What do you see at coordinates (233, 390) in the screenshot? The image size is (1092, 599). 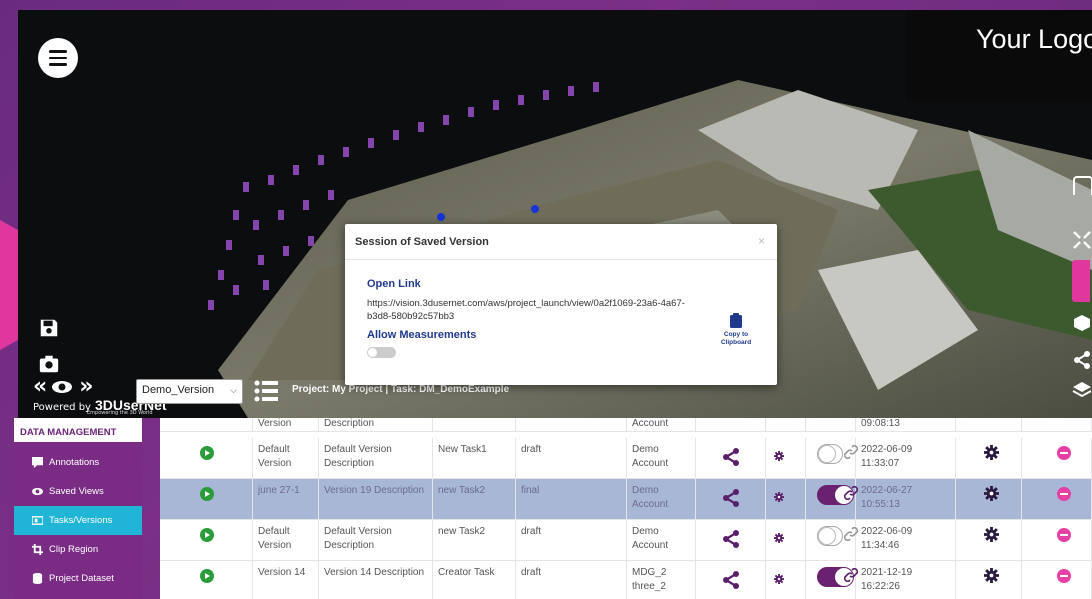 I see `chevron-down-icon: ⌵` at bounding box center [233, 390].